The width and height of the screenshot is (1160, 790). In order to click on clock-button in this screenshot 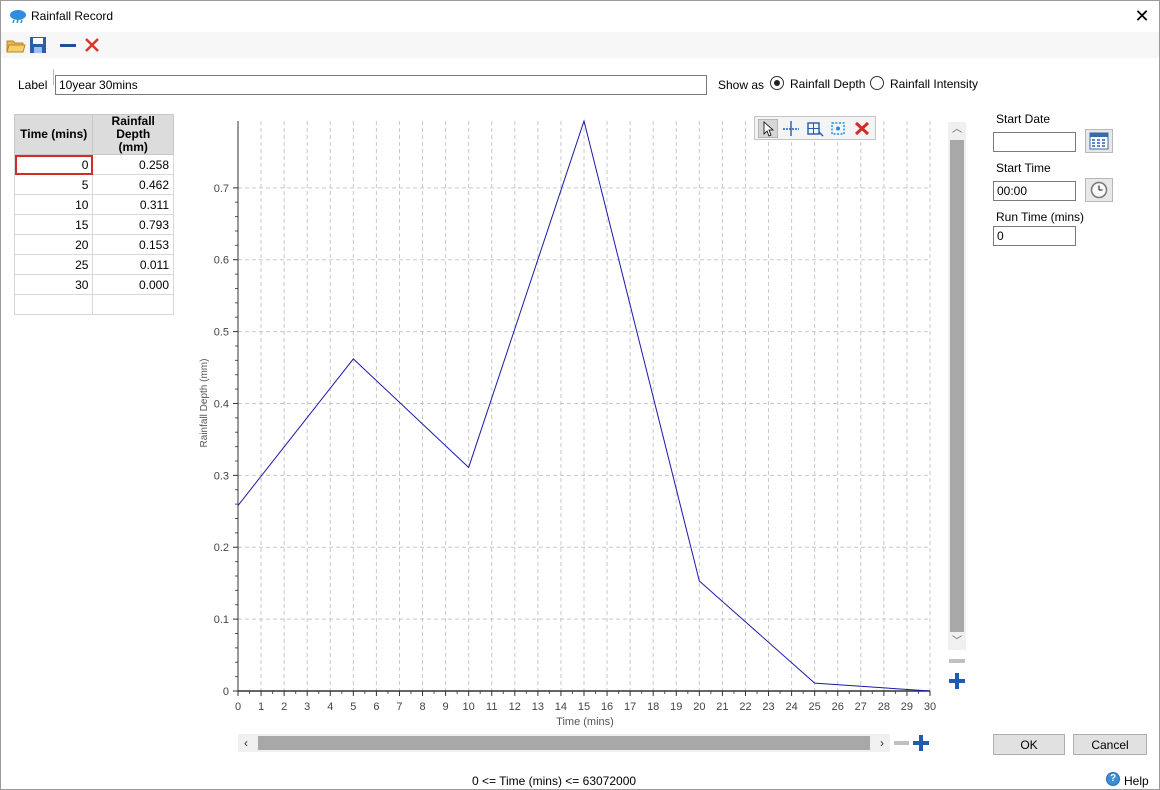, I will do `click(1099, 190)`.